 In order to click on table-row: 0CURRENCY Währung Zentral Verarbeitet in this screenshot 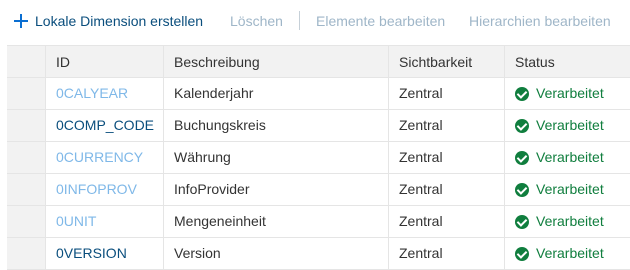, I will do `click(318, 158)`.